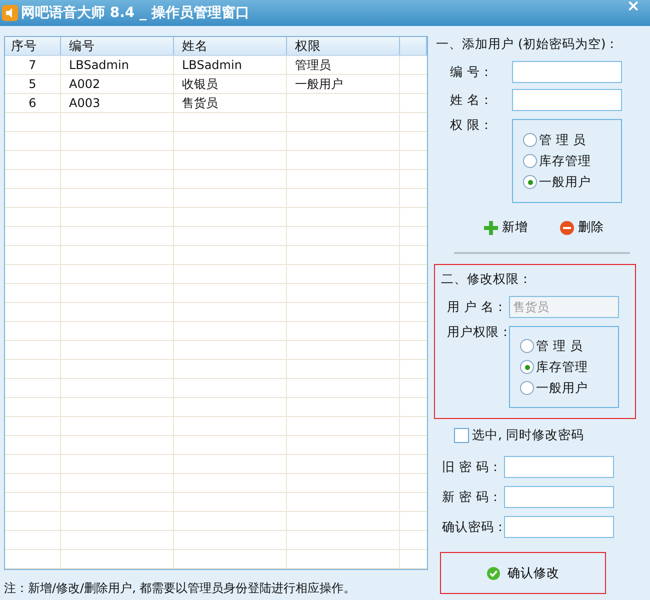 The width and height of the screenshot is (650, 600). Describe the element at coordinates (117, 103) in the screenshot. I see `table-cell: A003` at that location.